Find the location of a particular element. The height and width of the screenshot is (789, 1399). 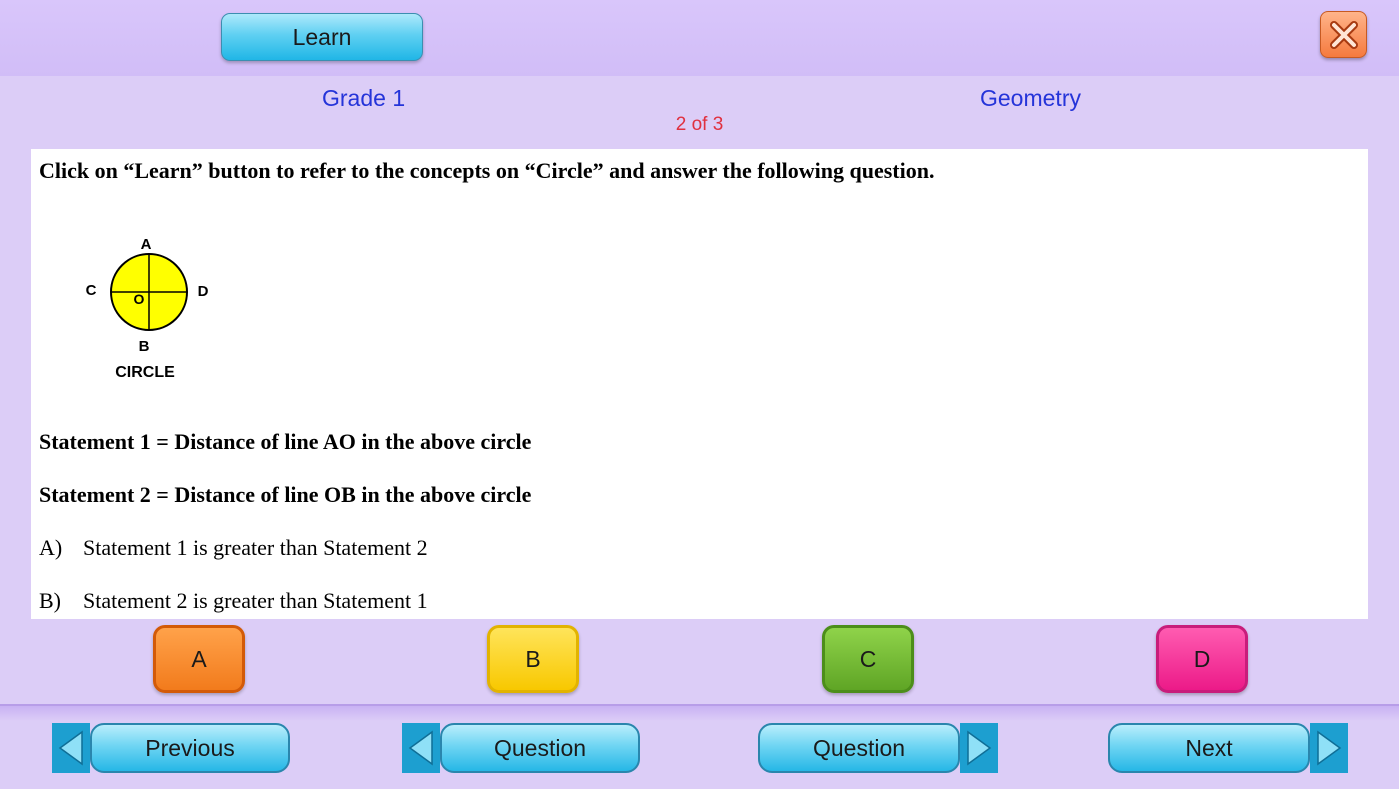

close-button is located at coordinates (1343, 34).